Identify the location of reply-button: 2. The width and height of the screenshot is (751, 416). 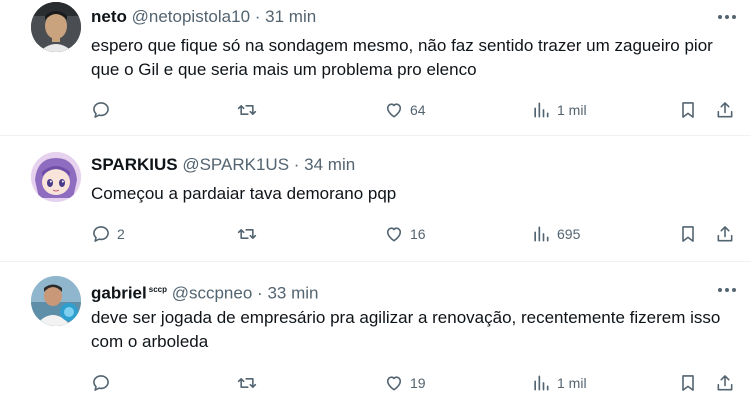
(108, 234).